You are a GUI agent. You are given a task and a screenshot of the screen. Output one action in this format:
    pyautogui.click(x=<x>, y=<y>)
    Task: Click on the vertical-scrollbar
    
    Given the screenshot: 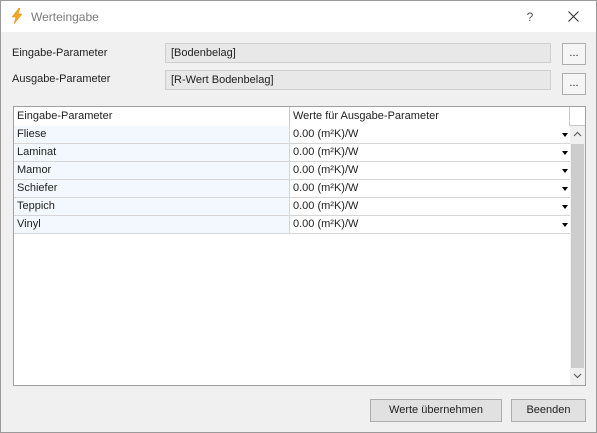 What is the action you would take?
    pyautogui.click(x=577, y=255)
    